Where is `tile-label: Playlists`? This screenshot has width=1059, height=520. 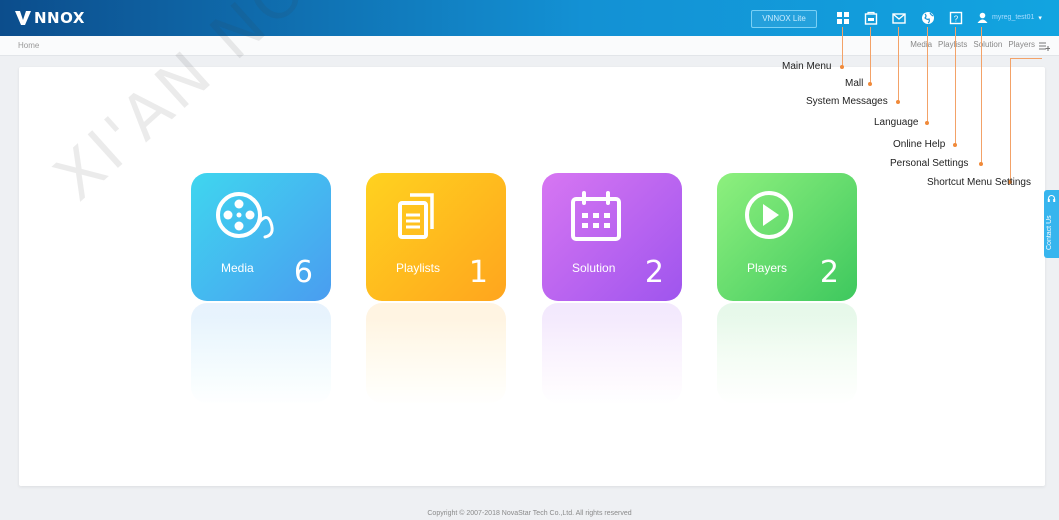 tile-label: Playlists is located at coordinates (418, 268).